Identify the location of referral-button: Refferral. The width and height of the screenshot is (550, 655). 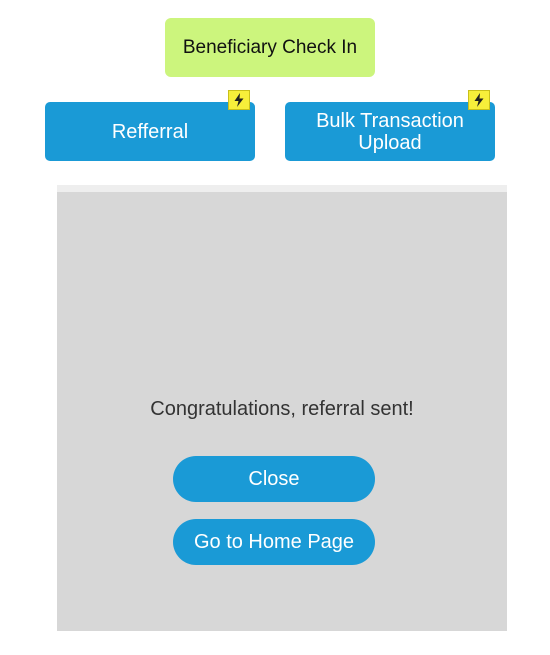
(150, 125).